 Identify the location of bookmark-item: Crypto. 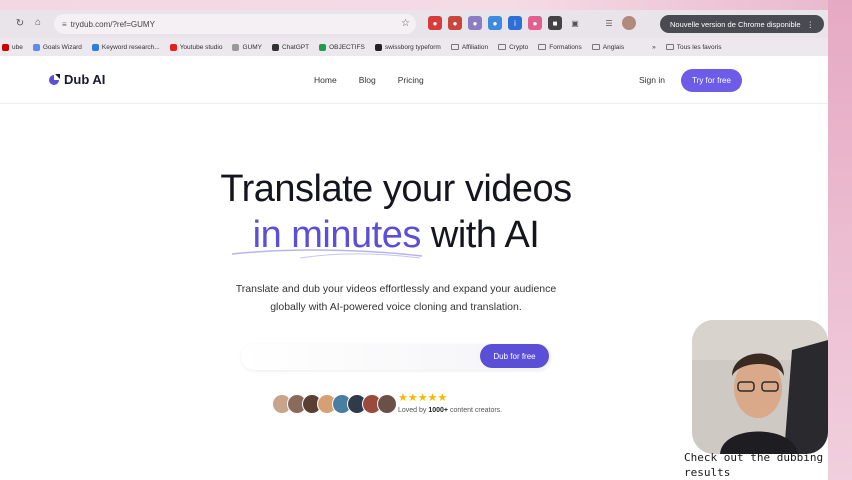
(513, 47).